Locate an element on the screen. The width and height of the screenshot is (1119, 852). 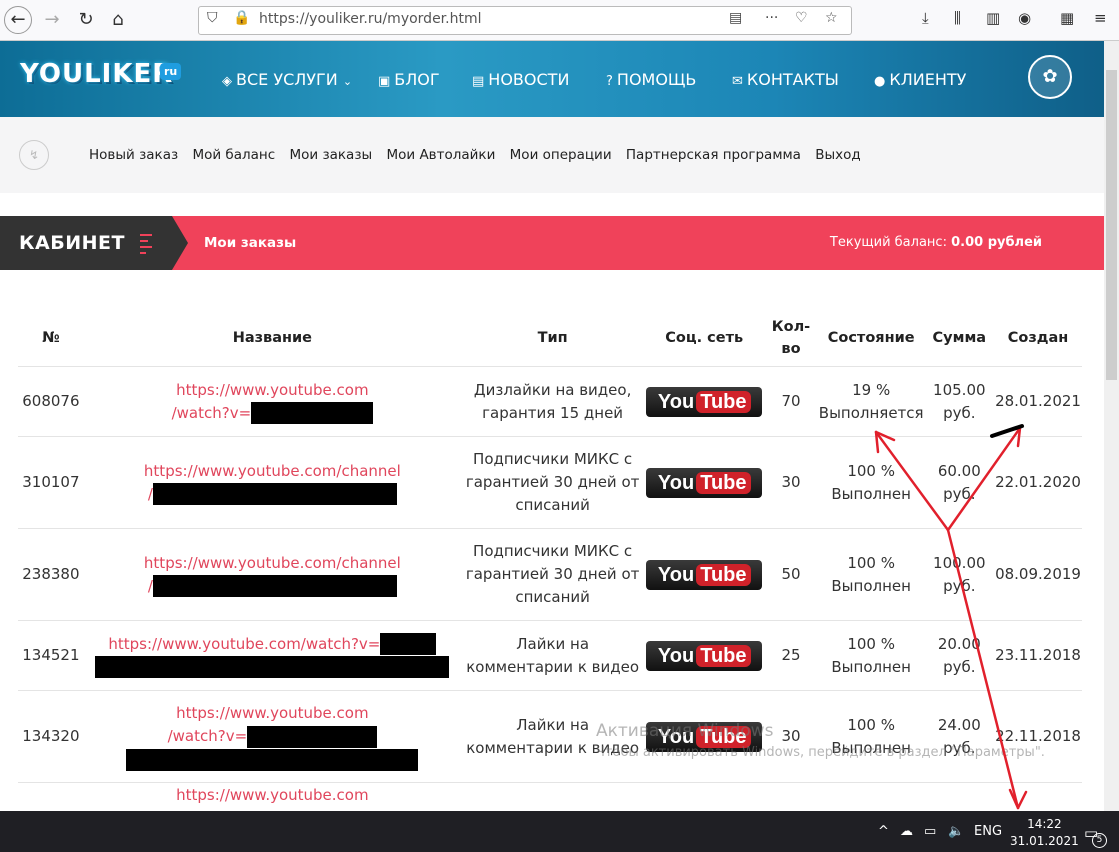
language-indicator: ENG is located at coordinates (988, 831).